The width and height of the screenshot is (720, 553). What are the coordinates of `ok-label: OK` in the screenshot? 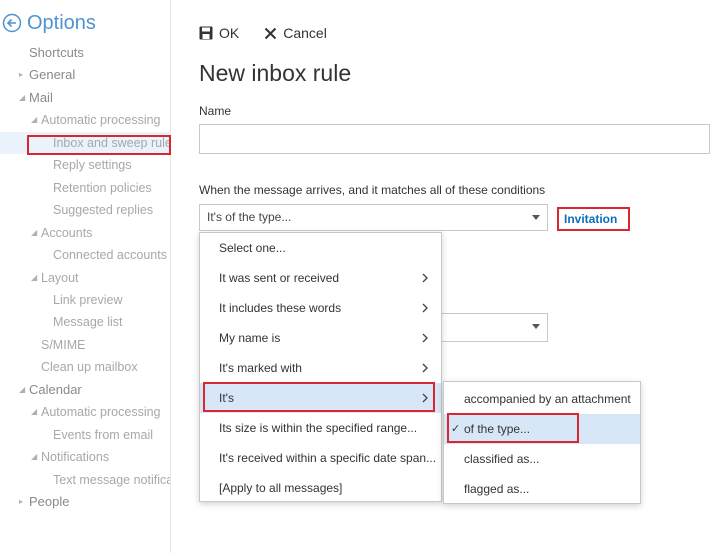 It's located at (229, 33).